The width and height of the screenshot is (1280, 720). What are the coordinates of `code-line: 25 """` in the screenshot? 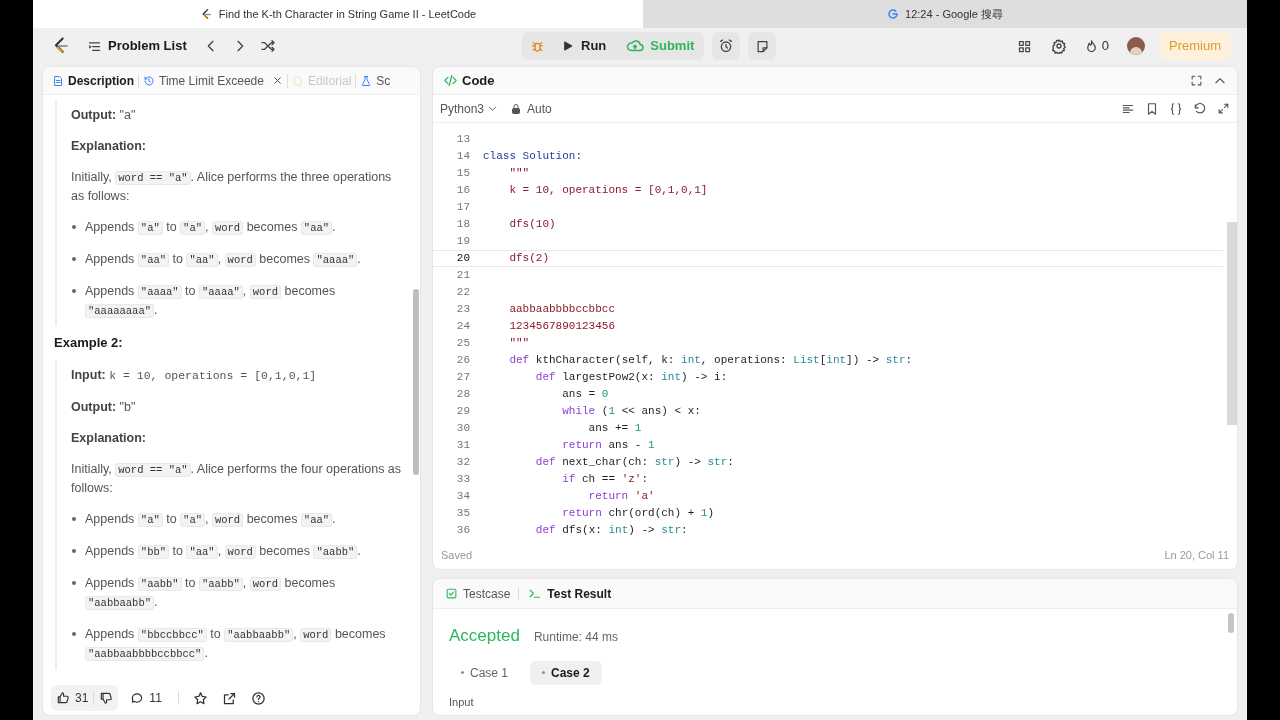 It's located at (828, 343).